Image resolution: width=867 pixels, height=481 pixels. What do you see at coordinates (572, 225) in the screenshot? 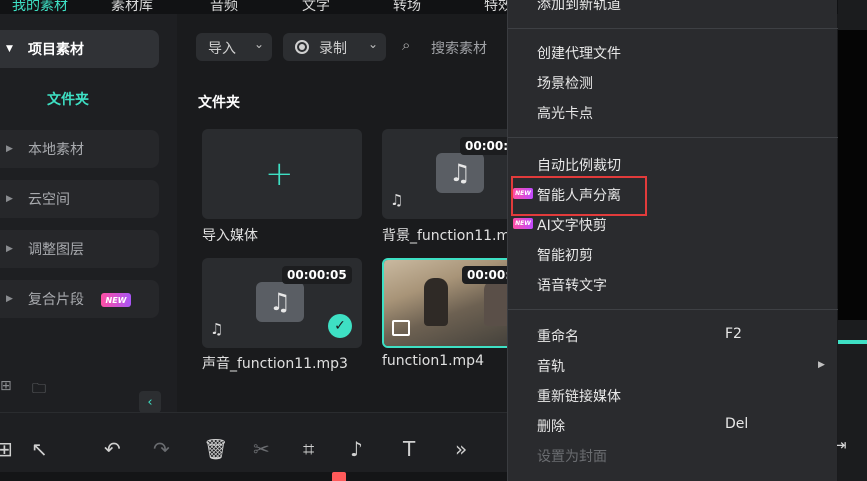
I see `menu-item-ai-text-edit: AI文字快剪` at bounding box center [572, 225].